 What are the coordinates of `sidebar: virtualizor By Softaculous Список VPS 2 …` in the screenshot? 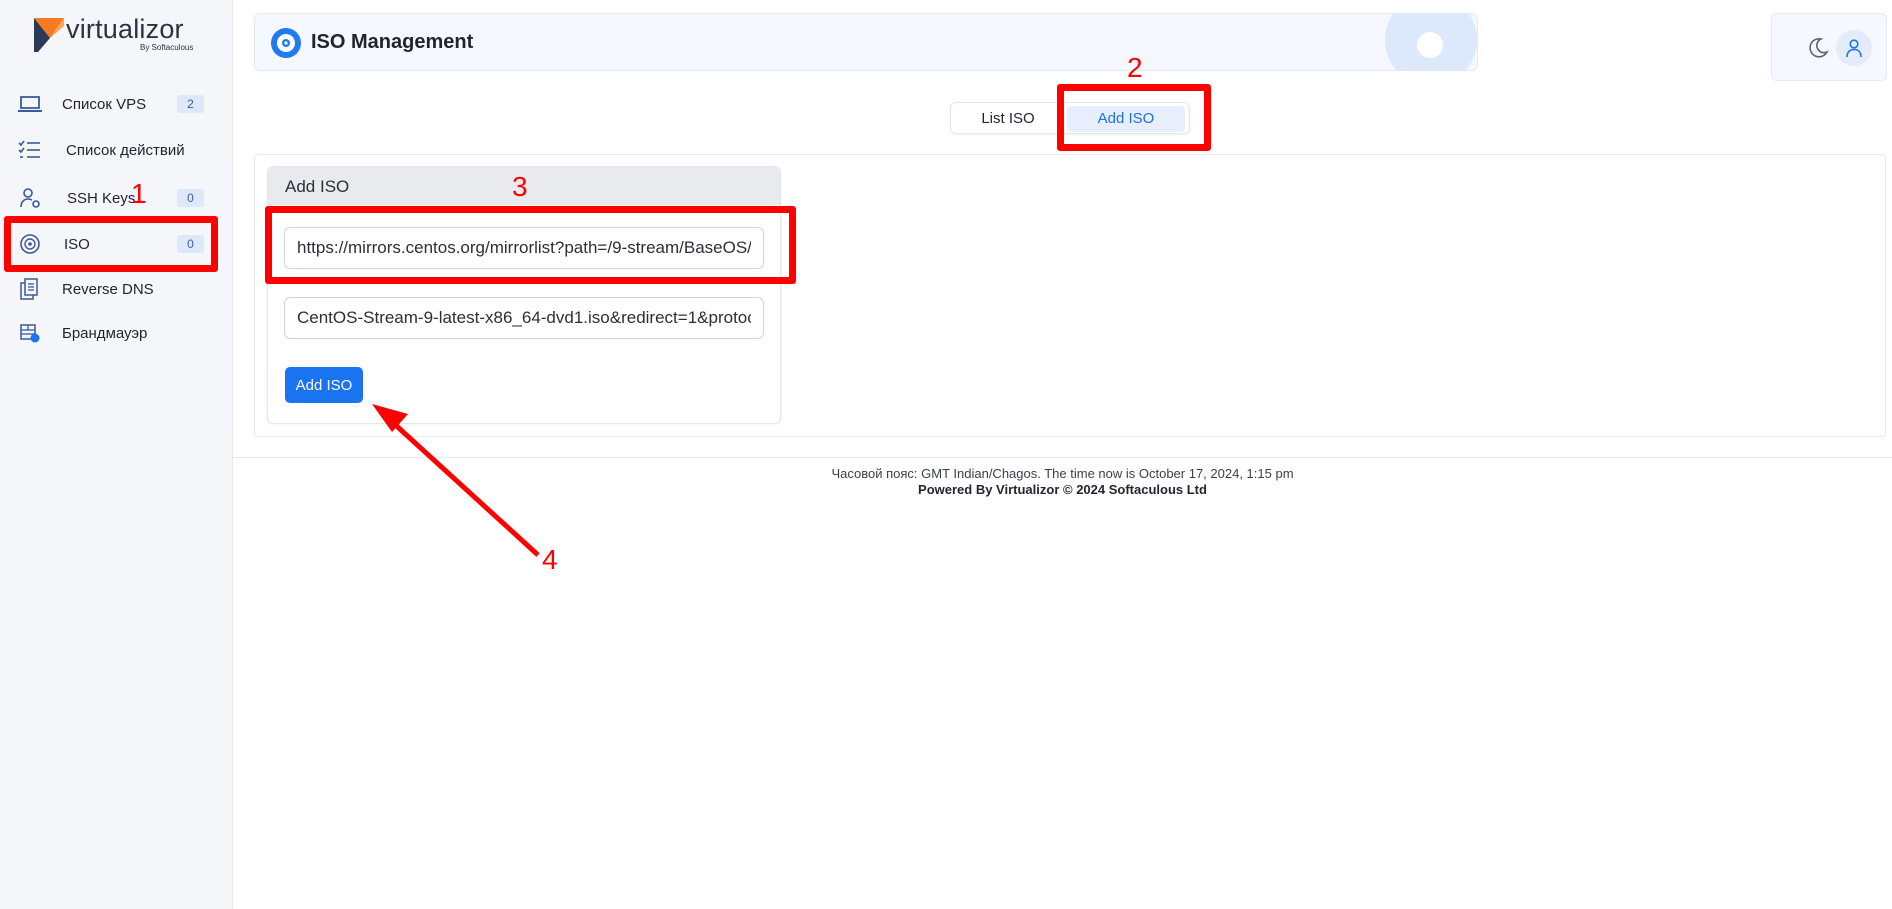 It's located at (116, 454).